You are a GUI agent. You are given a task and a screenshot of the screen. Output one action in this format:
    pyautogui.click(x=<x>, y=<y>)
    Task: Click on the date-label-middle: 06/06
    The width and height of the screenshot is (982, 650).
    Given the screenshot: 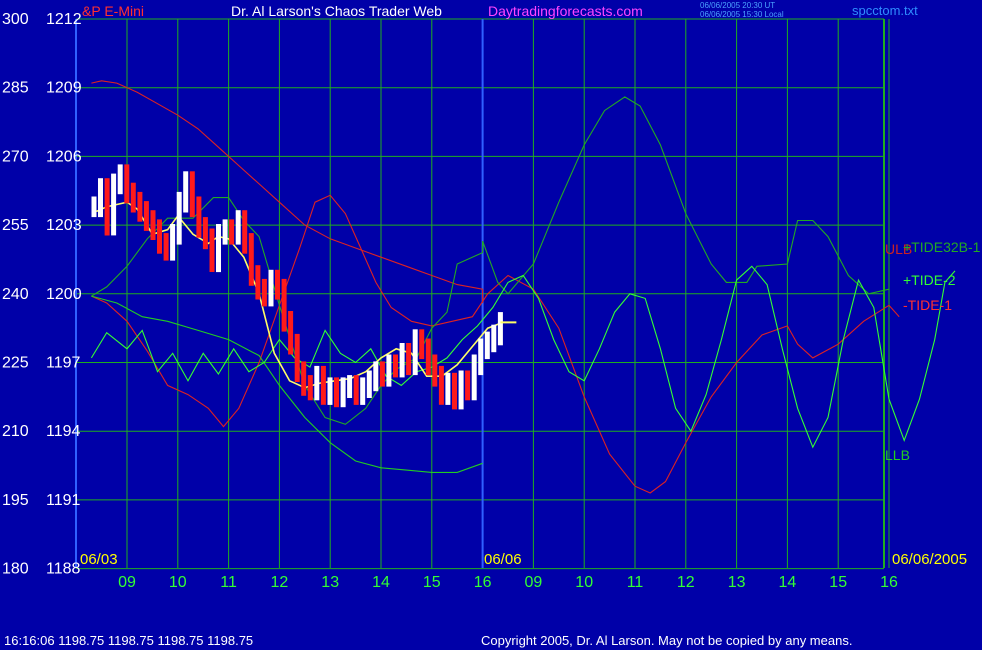 What is the action you would take?
    pyautogui.click(x=503, y=559)
    